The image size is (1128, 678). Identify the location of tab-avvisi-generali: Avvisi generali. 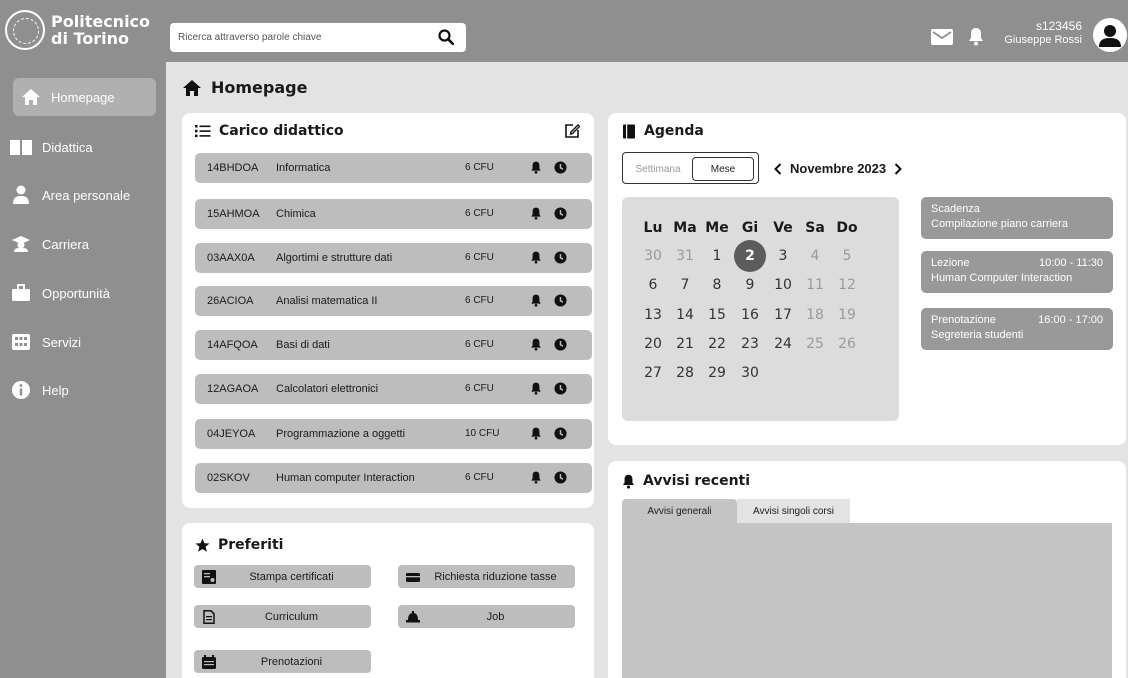
(679, 511).